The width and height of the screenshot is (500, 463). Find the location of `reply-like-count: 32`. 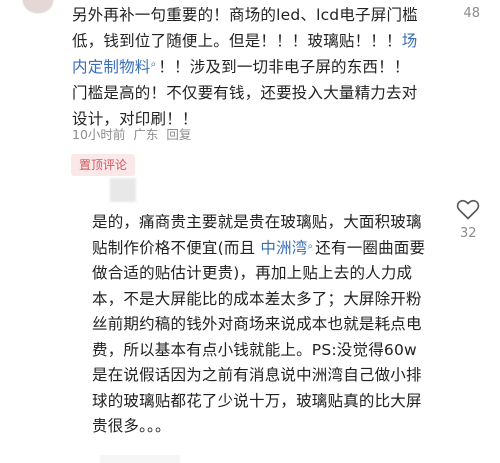

reply-like-count: 32 is located at coordinates (468, 233).